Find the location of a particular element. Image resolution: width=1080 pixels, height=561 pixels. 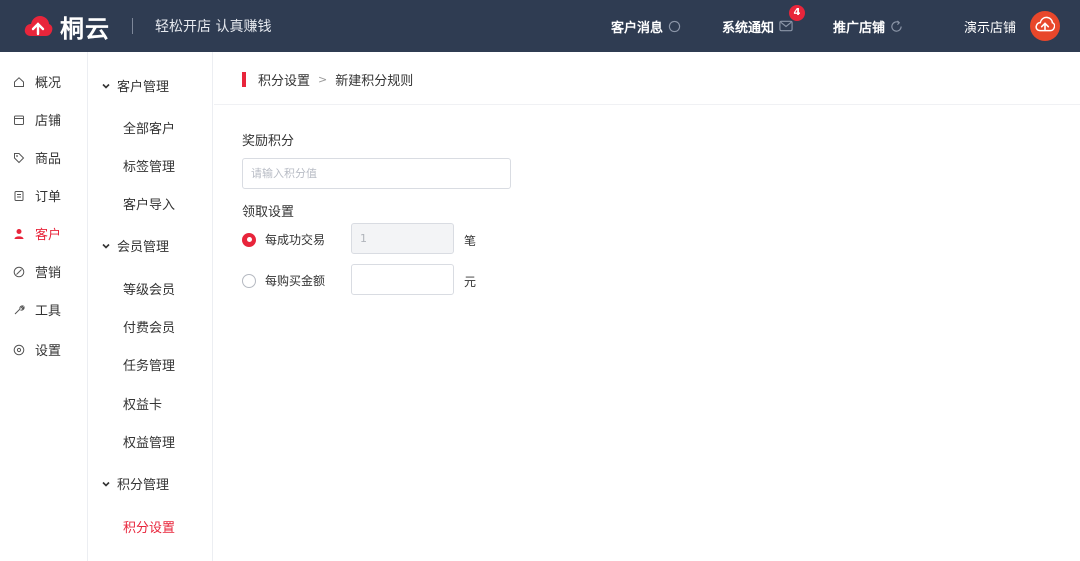

subnav-item-paid-member: 付费会员 is located at coordinates (149, 326).